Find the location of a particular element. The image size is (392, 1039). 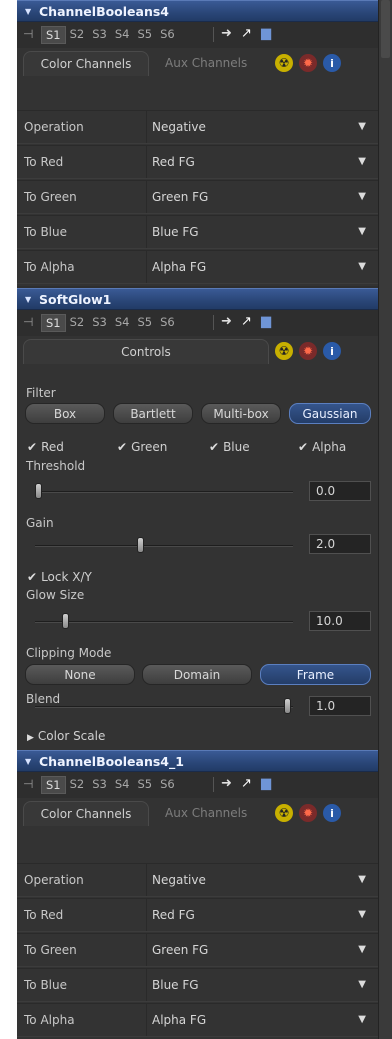

clipping-none-button: None is located at coordinates (80, 674).